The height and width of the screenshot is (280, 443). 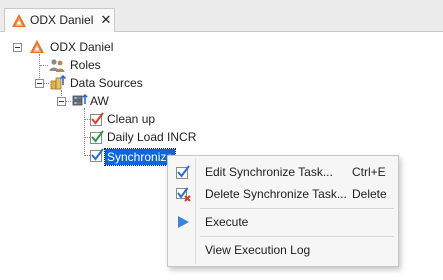 I want to click on menu-item-delete-task: Delete Synchronize Task... Delete, so click(x=283, y=194).